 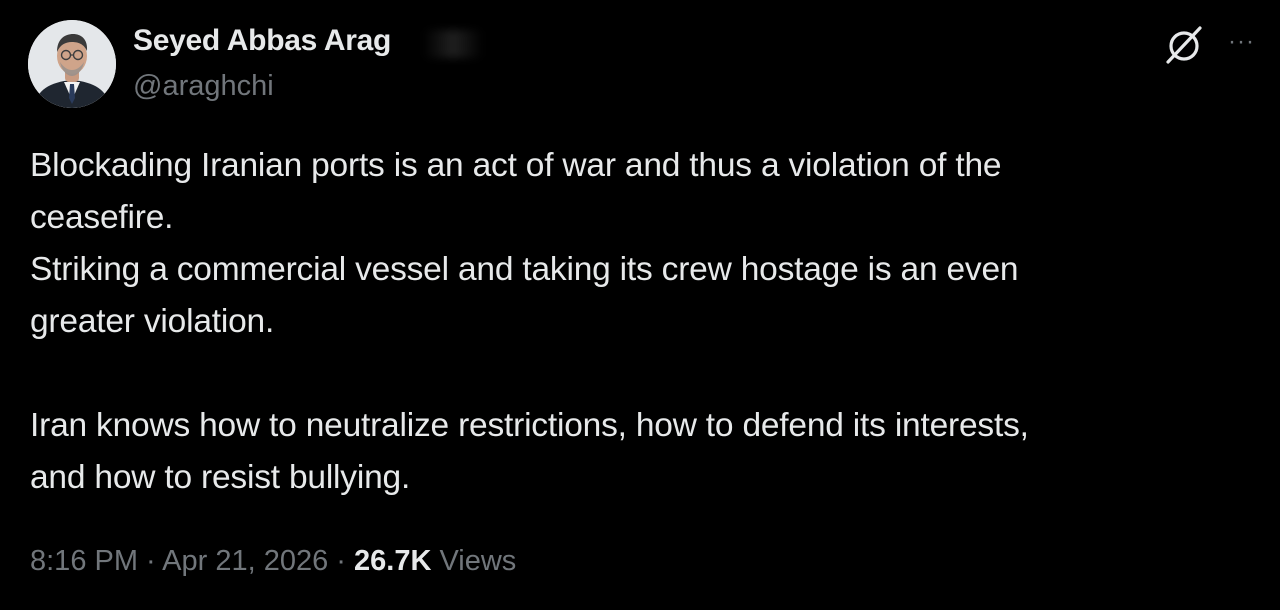 What do you see at coordinates (220, 477) in the screenshot?
I see `tweet-line: and how to resist bullying.` at bounding box center [220, 477].